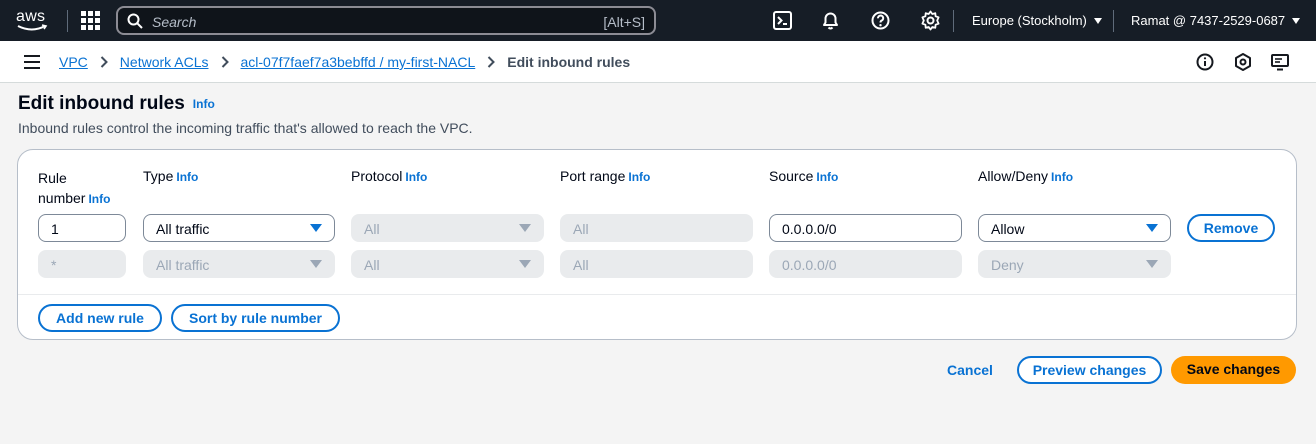  Describe the element at coordinates (1029, 20) in the screenshot. I see `region-label: Europe (Stockholm)` at that location.